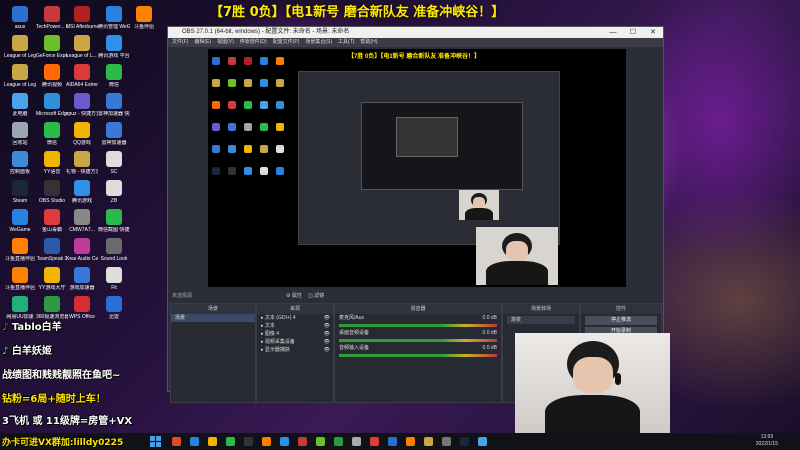 The width and height of the screenshot is (800, 450). Describe the element at coordinates (20, 308) in the screenshot. I see `desktop-icon: 网易UU加速` at that location.